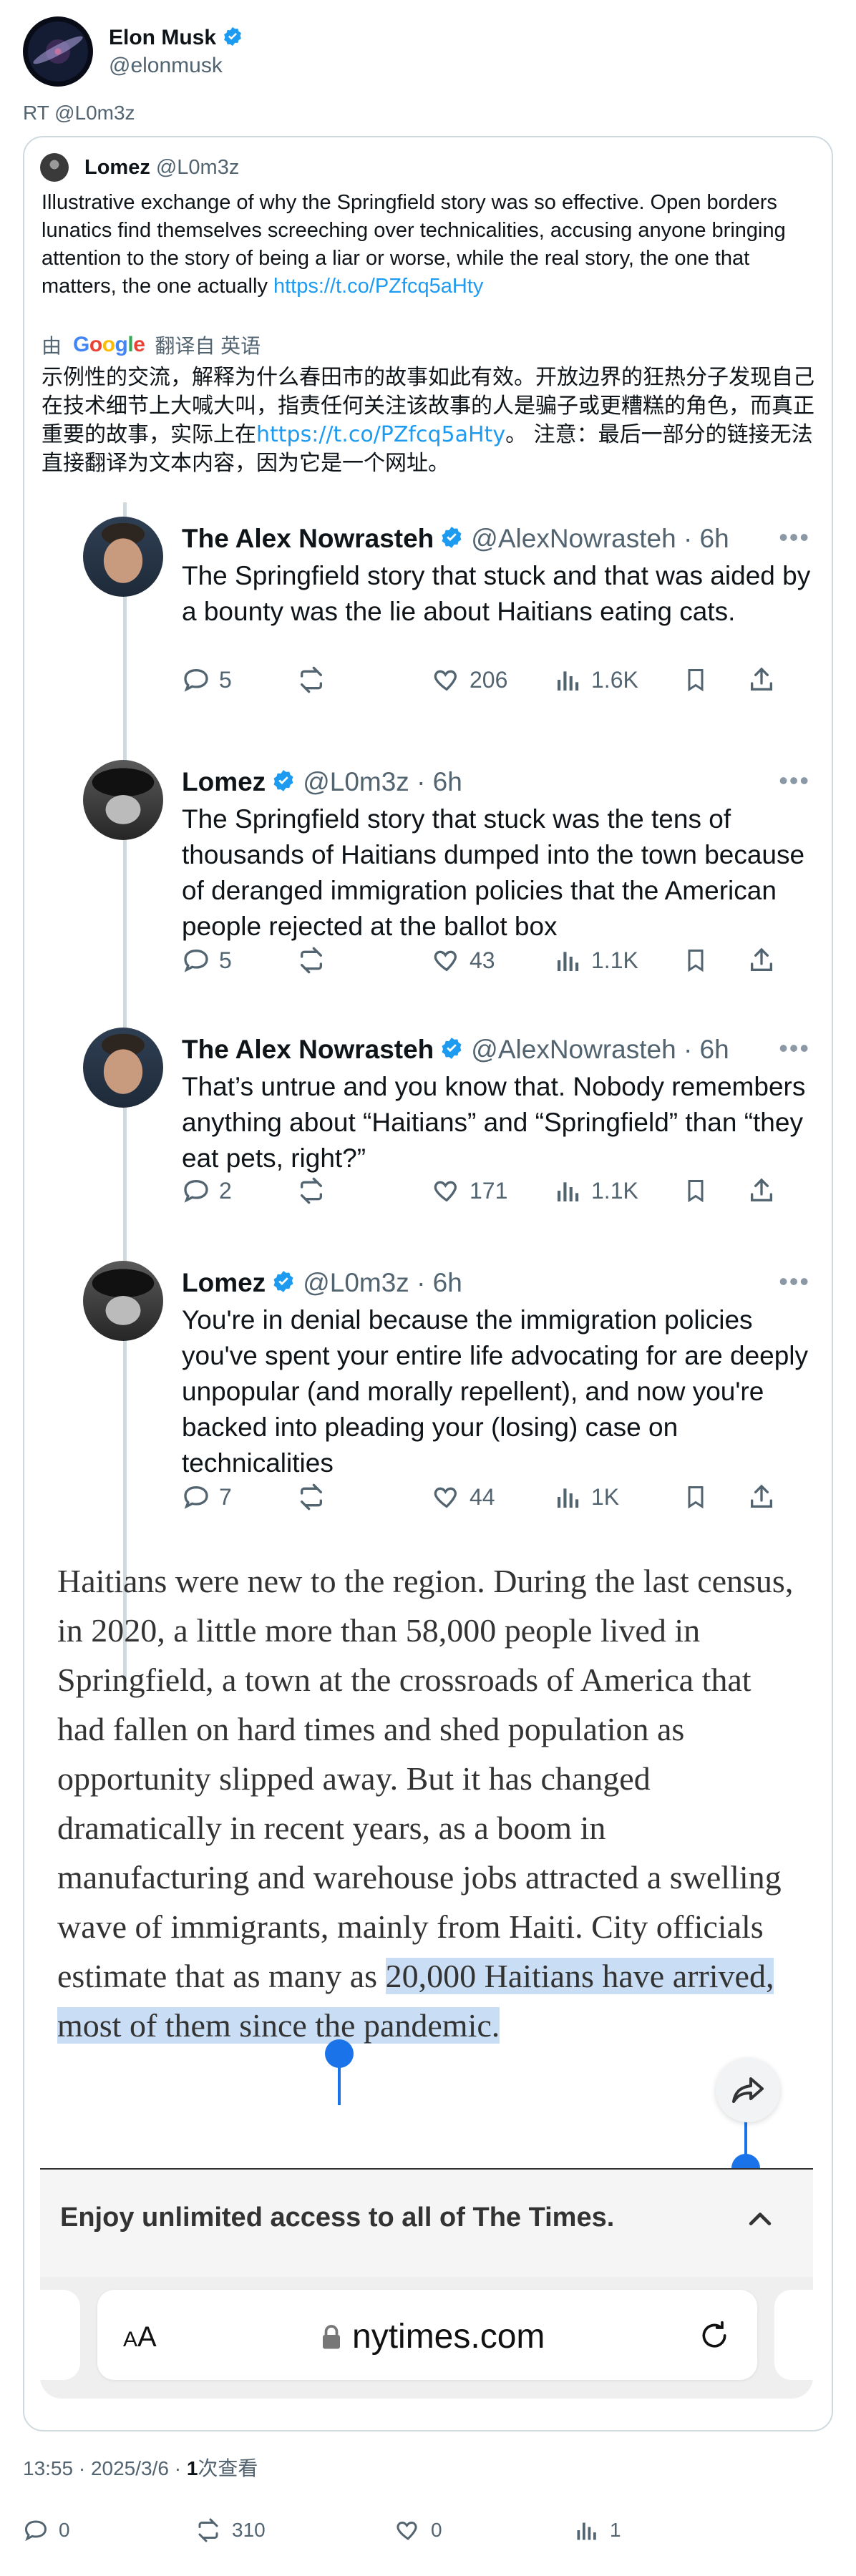 The height and width of the screenshot is (2576, 856). Describe the element at coordinates (493, 679) in the screenshot. I see `like-count: 206` at that location.